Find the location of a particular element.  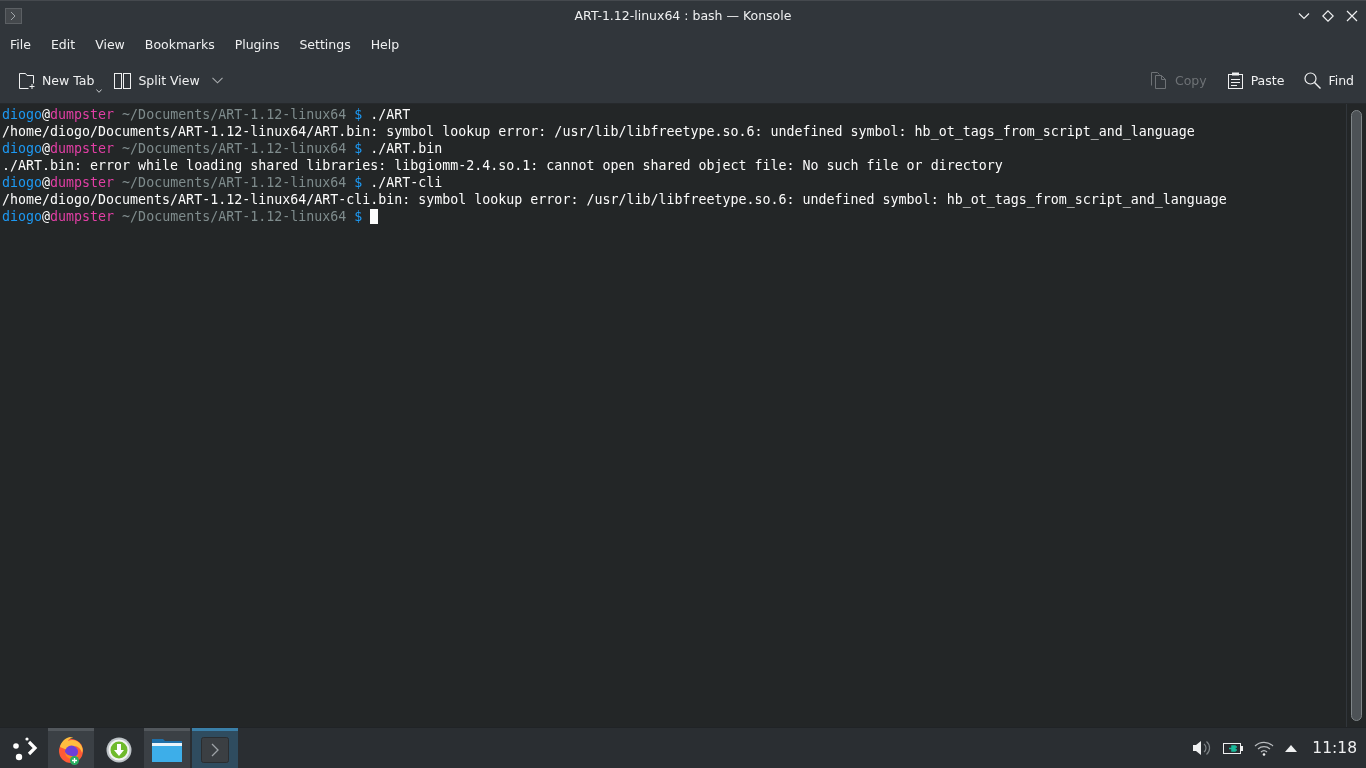

menu-item: View is located at coordinates (110, 44).